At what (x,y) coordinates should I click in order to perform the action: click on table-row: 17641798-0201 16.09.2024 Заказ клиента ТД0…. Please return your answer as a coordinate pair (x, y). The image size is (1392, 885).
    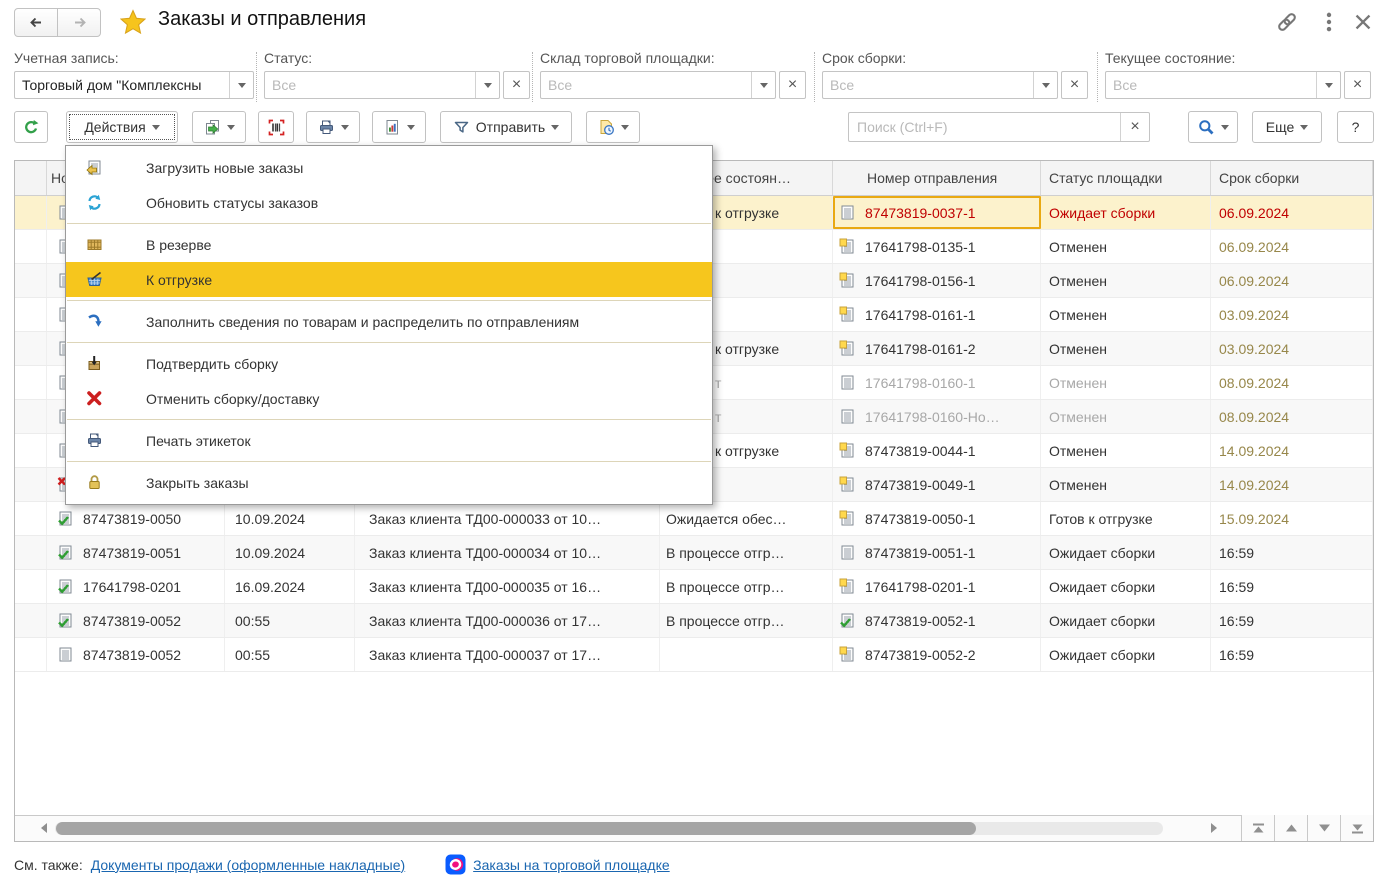
    Looking at the image, I should click on (694, 587).